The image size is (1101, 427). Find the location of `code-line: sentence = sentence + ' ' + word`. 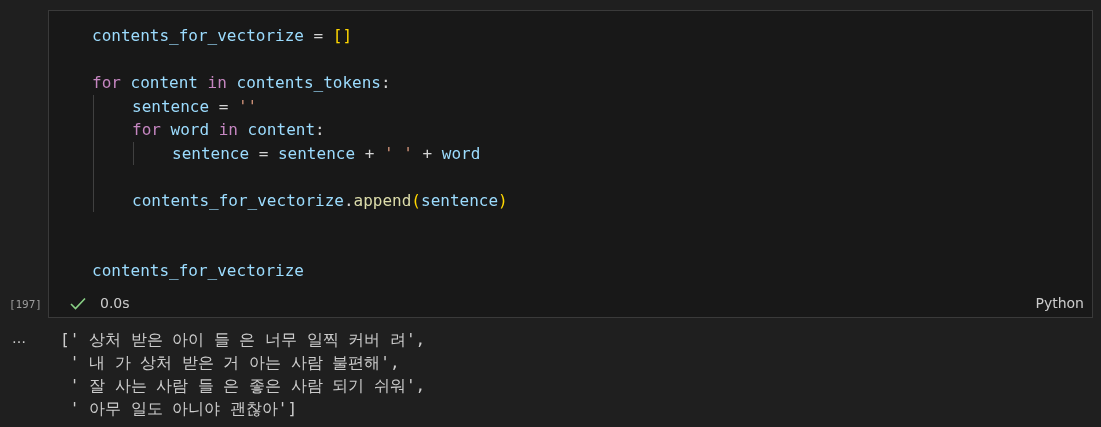

code-line: sentence = sentence + ' ' + word is located at coordinates (326, 153).